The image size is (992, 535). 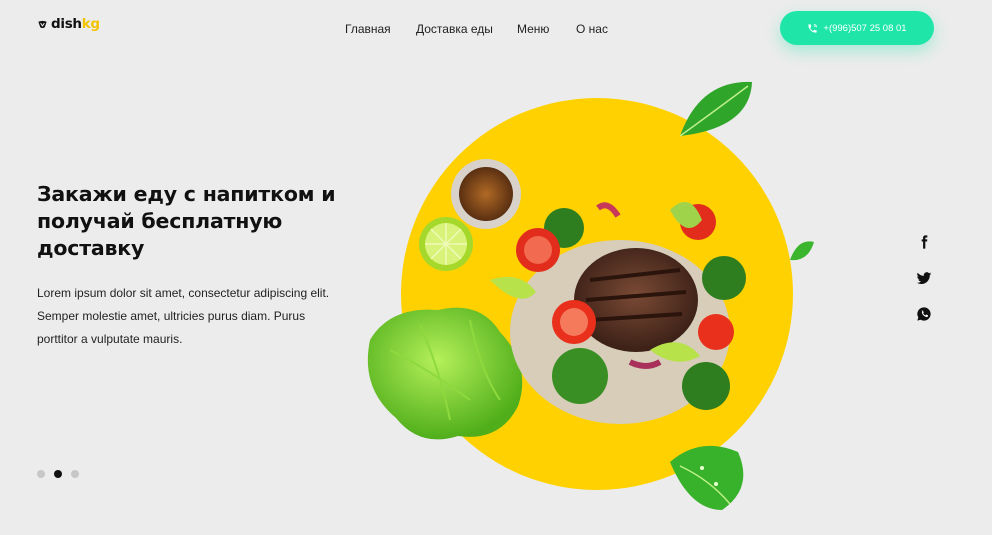 I want to click on logo-text: dishkg, so click(x=75, y=24).